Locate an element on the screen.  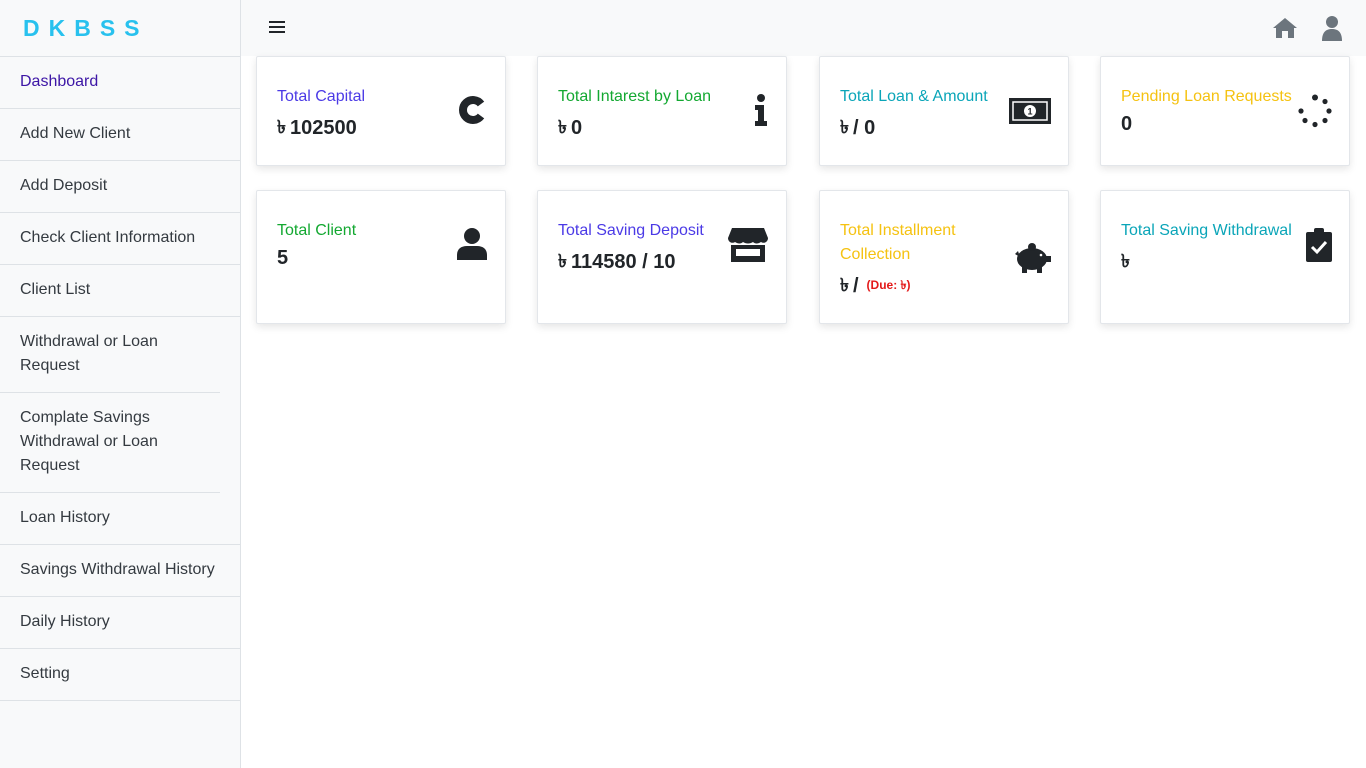
card-value: ৳ is located at coordinates (1125, 262).